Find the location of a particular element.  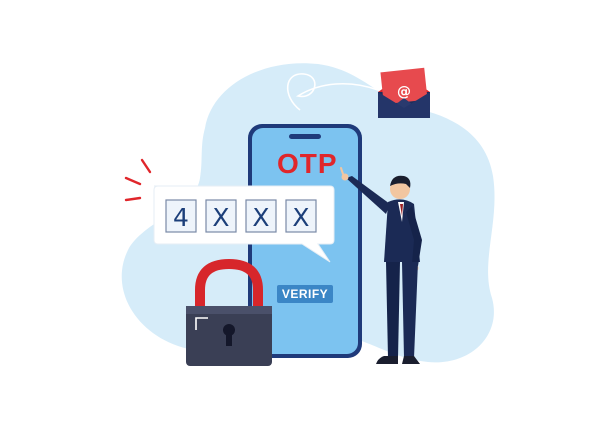

phone-speaker is located at coordinates (305, 136).